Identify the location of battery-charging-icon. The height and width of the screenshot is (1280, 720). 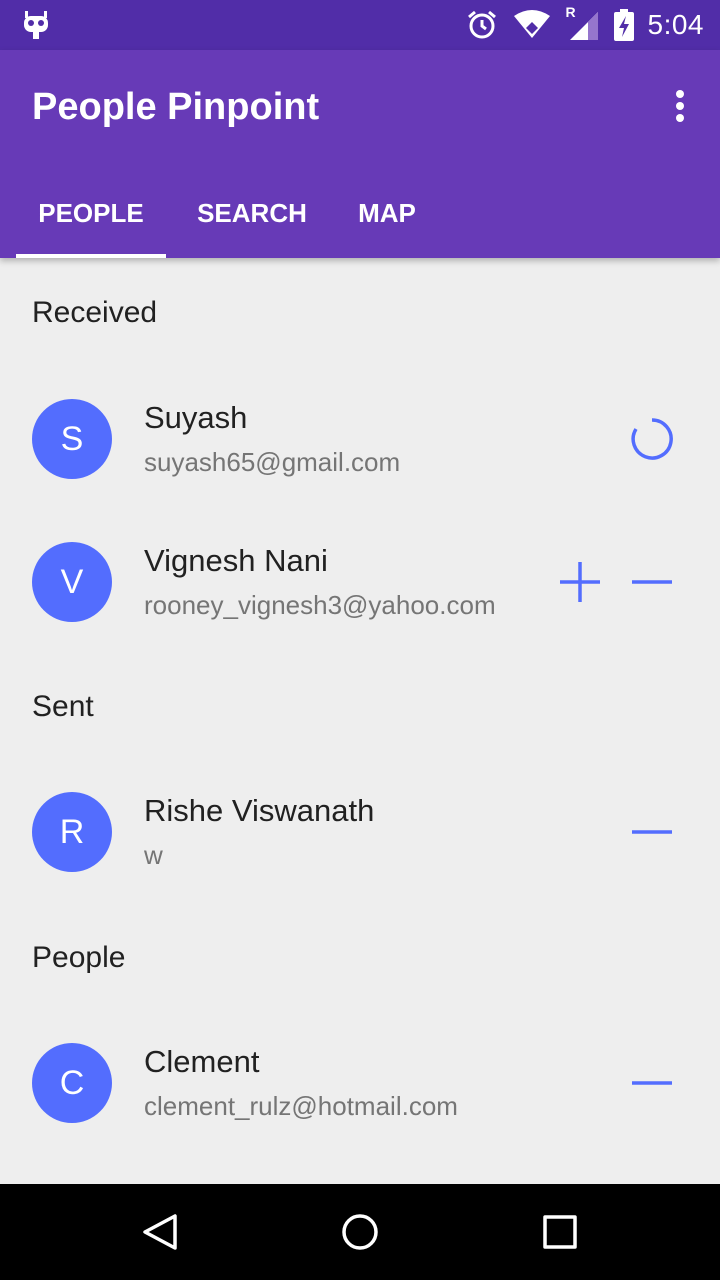
(623, 25).